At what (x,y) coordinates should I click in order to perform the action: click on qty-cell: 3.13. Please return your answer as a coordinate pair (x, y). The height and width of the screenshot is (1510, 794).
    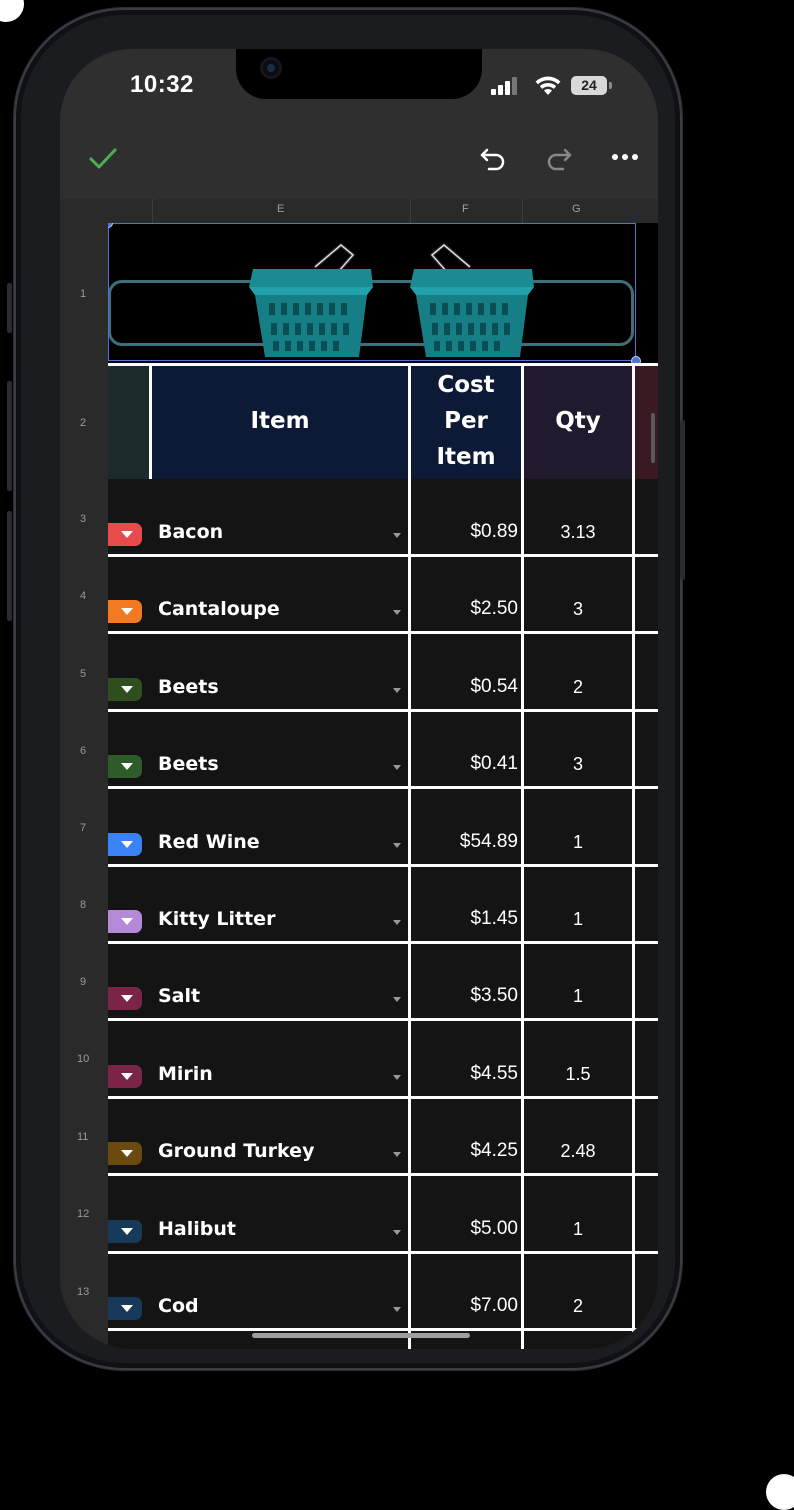
    Looking at the image, I should click on (578, 532).